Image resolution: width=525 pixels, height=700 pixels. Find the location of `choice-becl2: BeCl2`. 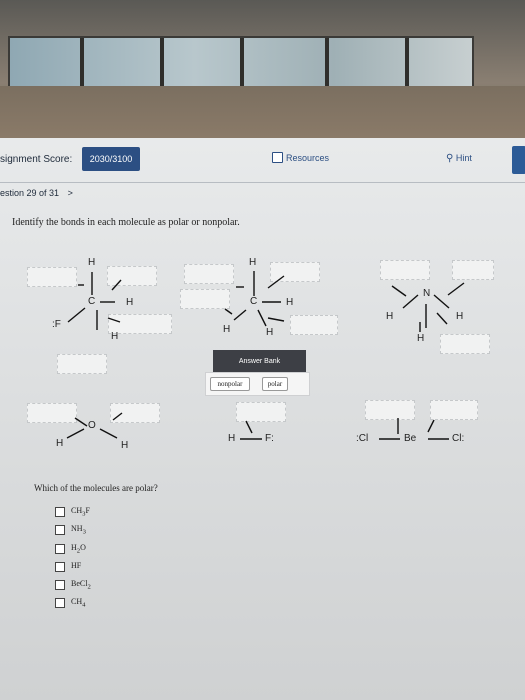

choice-becl2: BeCl2 is located at coordinates (73, 585).